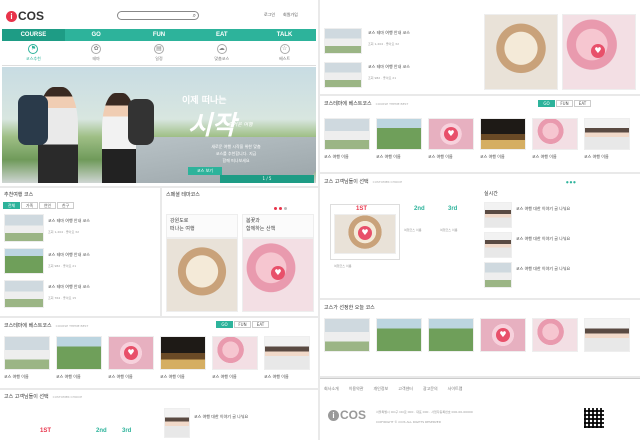 The image size is (640, 440). I want to click on footer-link: 광고문의, so click(430, 389).